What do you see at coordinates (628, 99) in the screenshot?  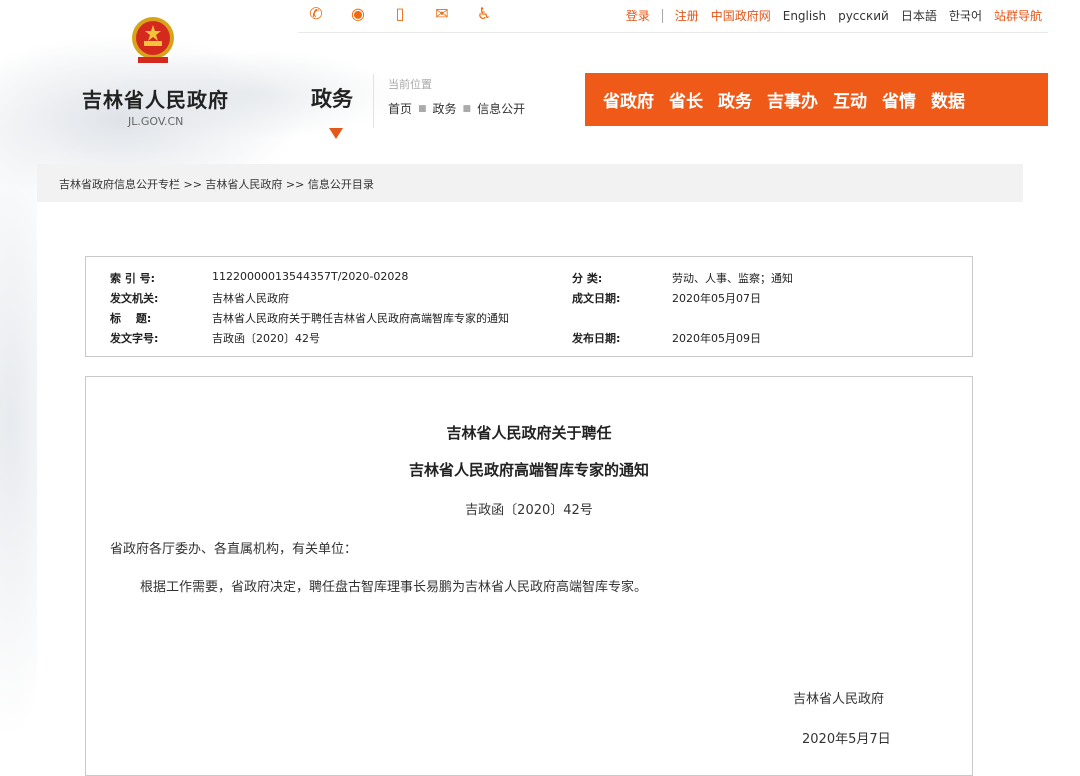 I see `nav-item-government: 省政府` at bounding box center [628, 99].